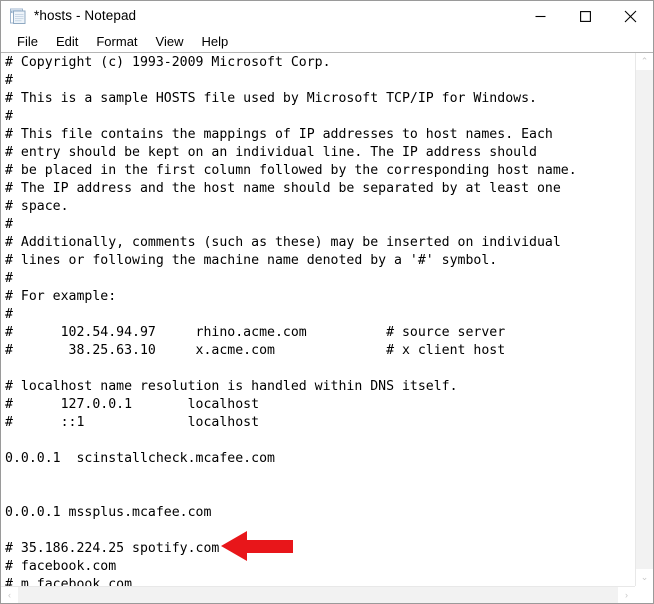 The image size is (654, 604). I want to click on window-controls, so click(585, 16).